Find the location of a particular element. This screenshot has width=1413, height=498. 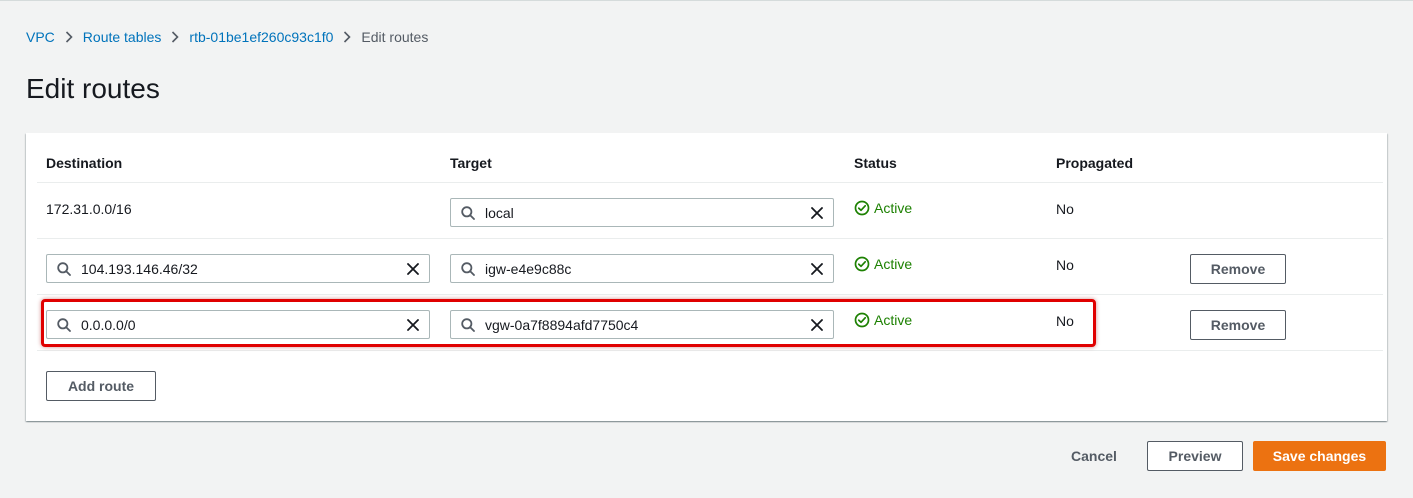

destination-value: 104.193.146.46/32 is located at coordinates (139, 269).